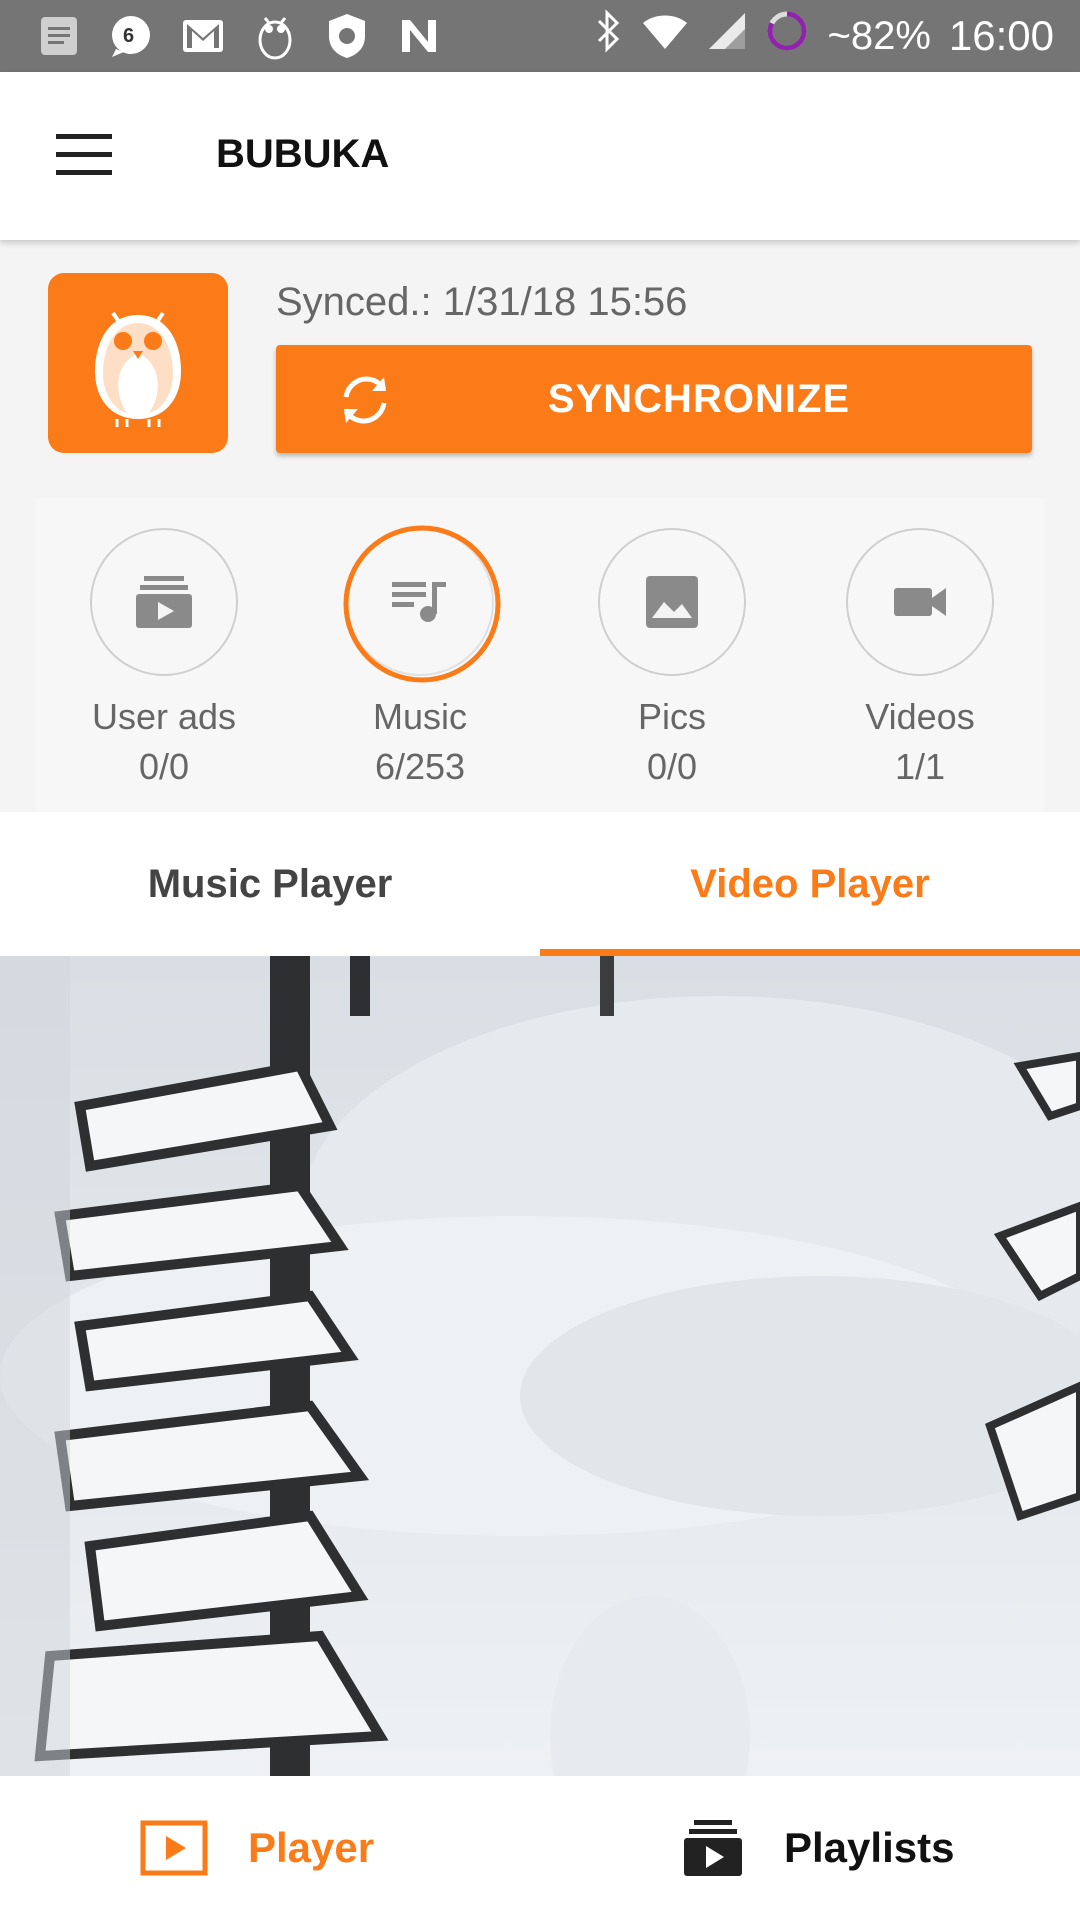 Image resolution: width=1080 pixels, height=1920 pixels. I want to click on stat-count: 6/253, so click(420, 766).